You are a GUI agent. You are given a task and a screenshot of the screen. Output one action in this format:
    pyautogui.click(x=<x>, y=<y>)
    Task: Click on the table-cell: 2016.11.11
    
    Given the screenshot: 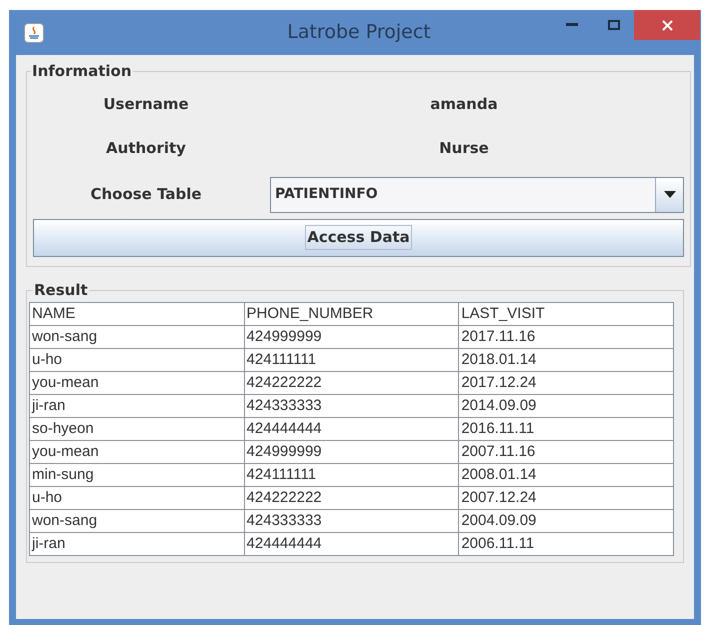 What is the action you would take?
    pyautogui.click(x=566, y=429)
    